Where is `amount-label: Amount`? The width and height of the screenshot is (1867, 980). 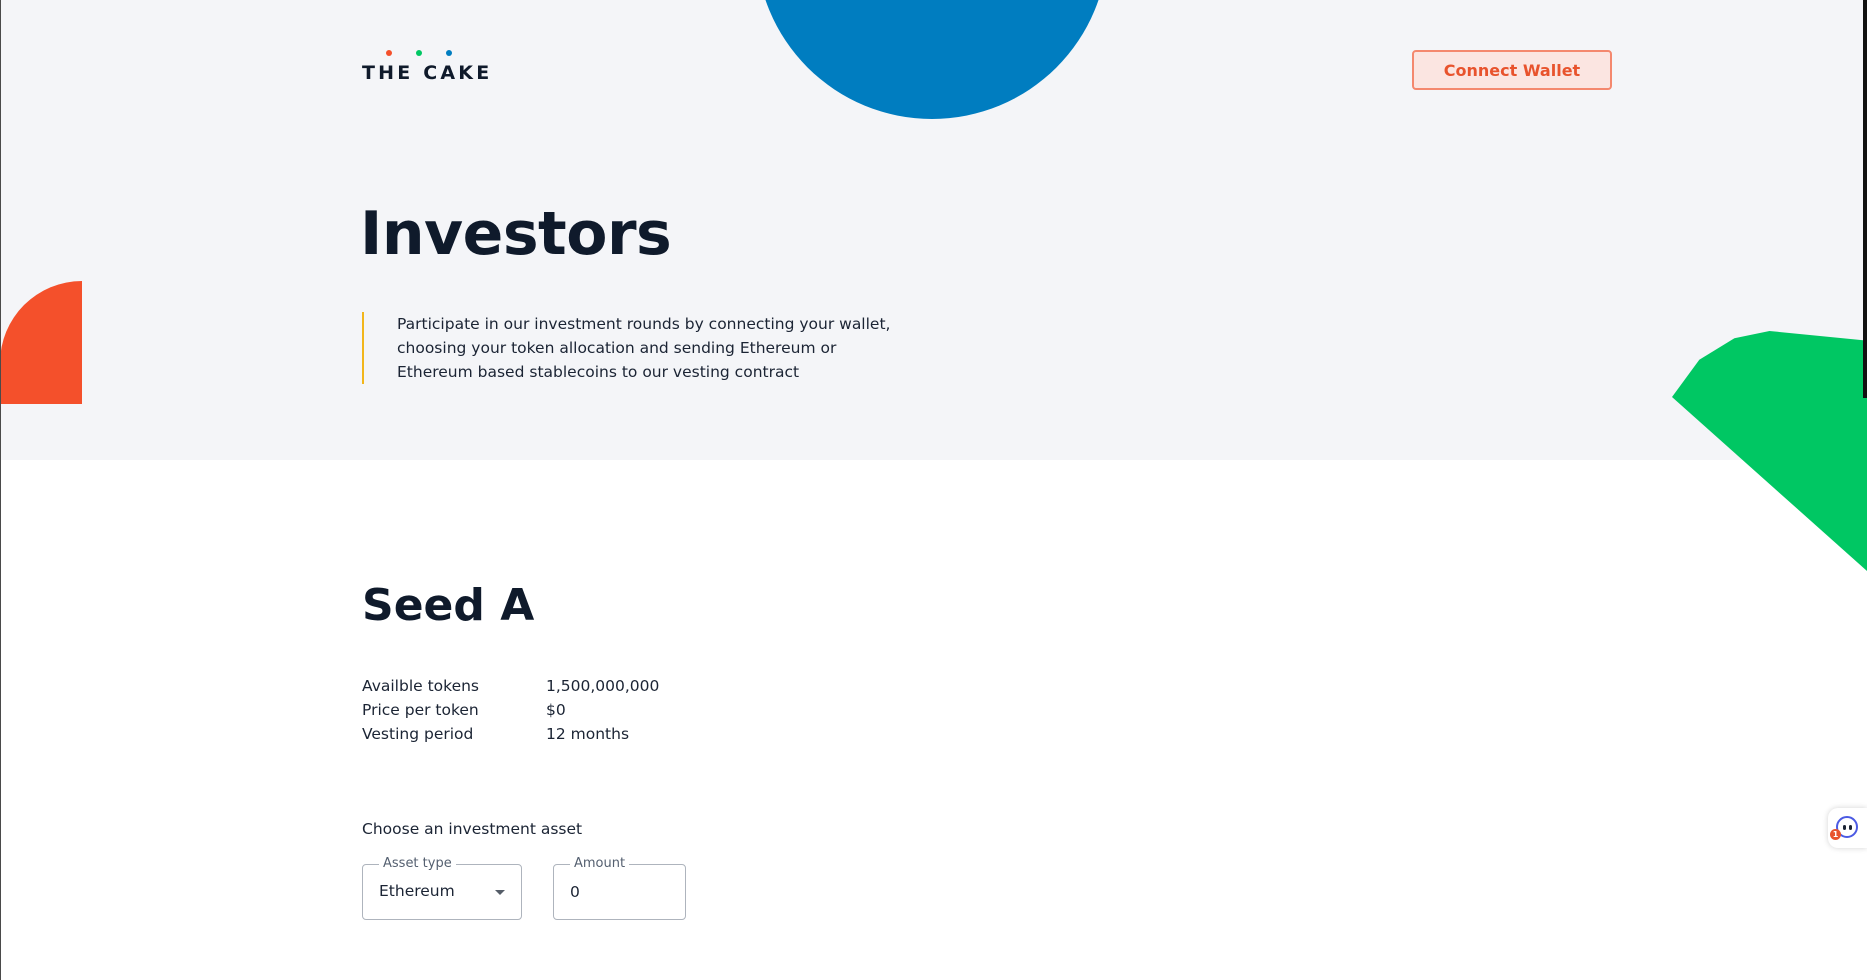
amount-label: Amount is located at coordinates (600, 864).